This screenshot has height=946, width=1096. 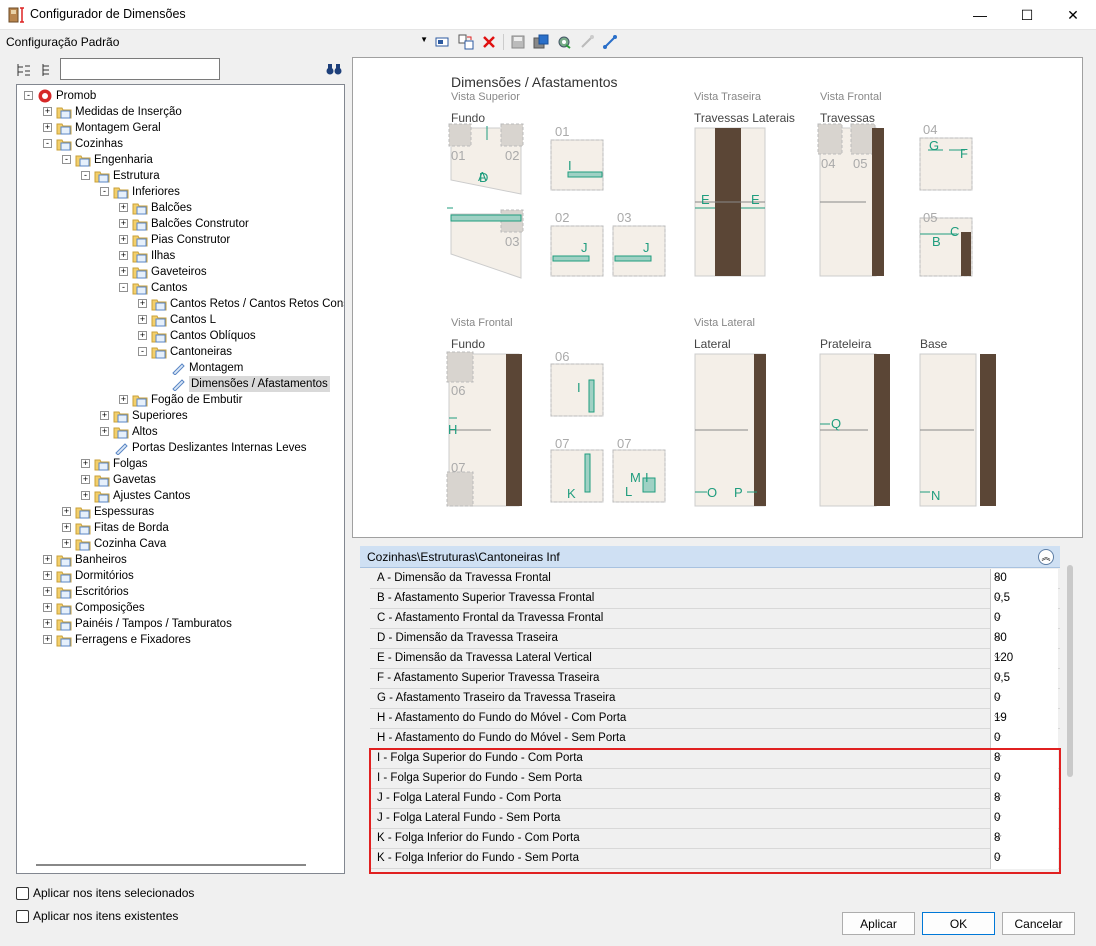 What do you see at coordinates (180, 368) in the screenshot?
I see `tree-node: Montagem` at bounding box center [180, 368].